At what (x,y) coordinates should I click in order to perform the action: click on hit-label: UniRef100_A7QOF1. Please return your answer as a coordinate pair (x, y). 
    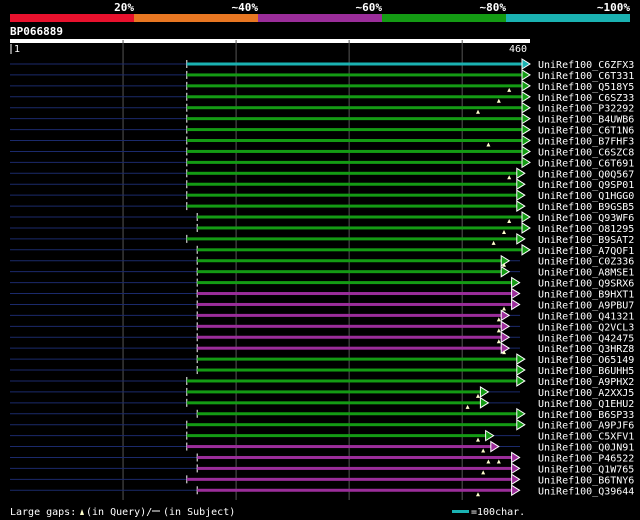
    Looking at the image, I should click on (586, 251).